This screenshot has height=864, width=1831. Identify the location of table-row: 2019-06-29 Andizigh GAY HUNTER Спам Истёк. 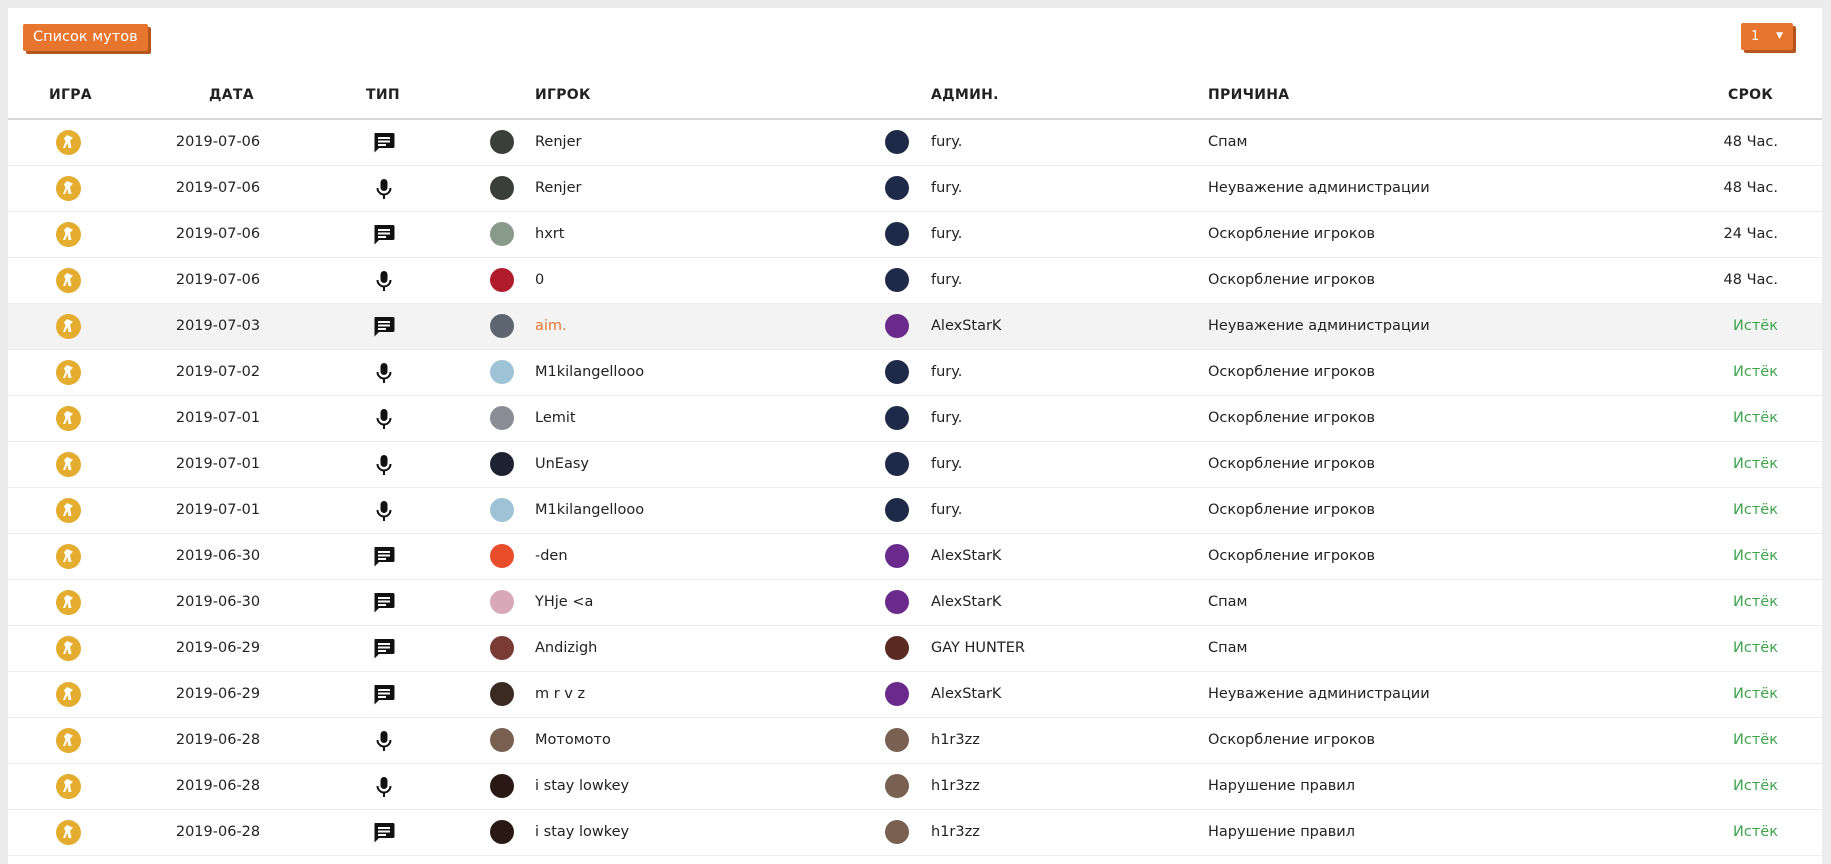
(915, 649).